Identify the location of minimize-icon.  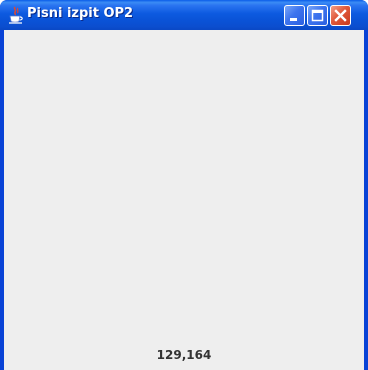
(293, 19).